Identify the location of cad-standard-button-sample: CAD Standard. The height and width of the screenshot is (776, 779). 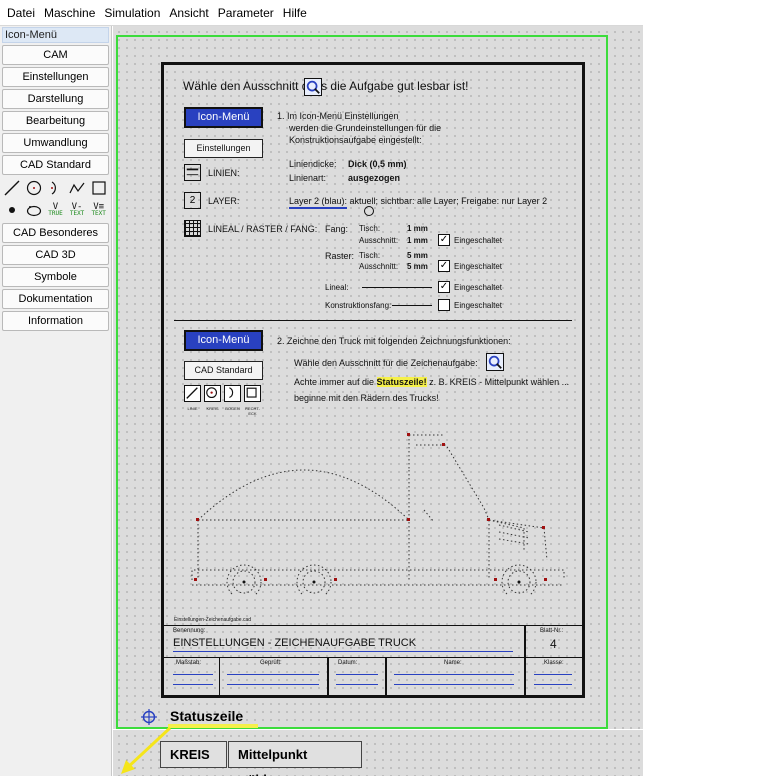
(223, 370).